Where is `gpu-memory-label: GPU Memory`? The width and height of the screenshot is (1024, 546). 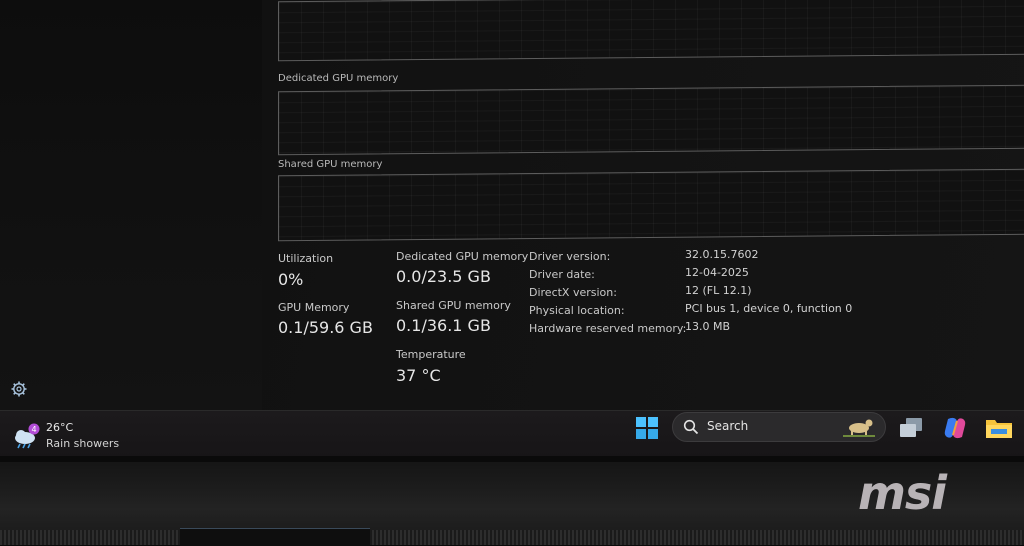 gpu-memory-label: GPU Memory is located at coordinates (314, 307).